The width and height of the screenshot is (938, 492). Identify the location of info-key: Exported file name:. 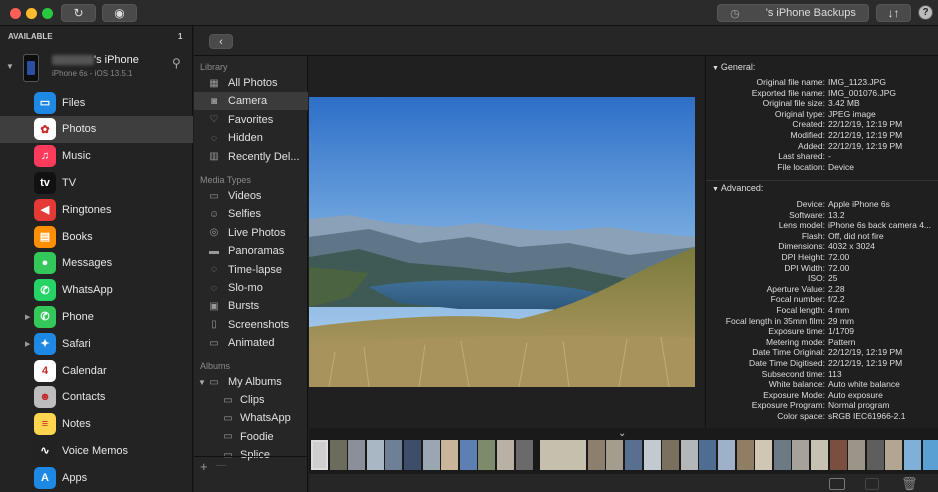
(788, 92).